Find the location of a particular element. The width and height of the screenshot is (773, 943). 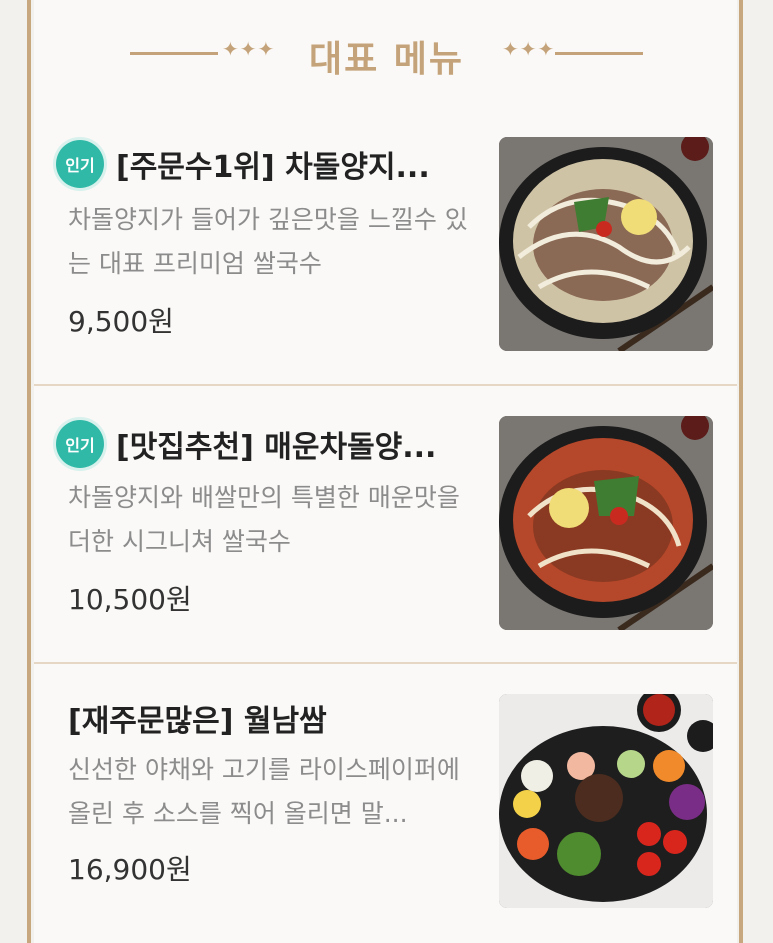

header-line-right is located at coordinates (599, 53).